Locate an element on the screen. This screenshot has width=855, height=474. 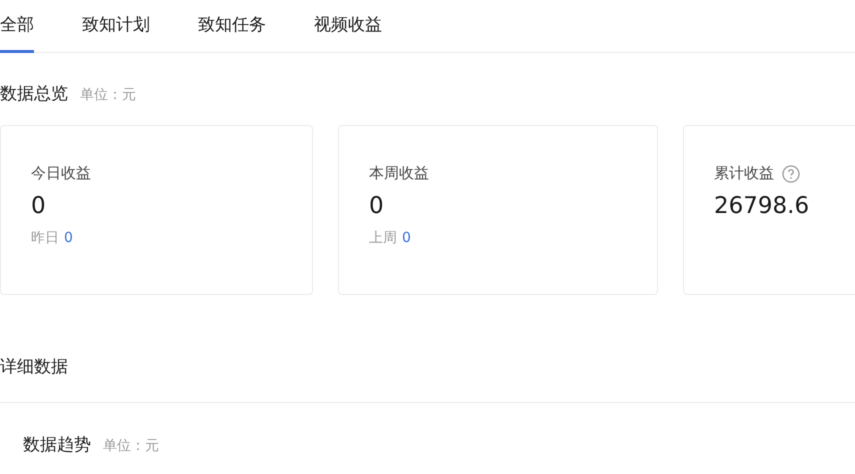
section-title: 数据总览 is located at coordinates (34, 94).